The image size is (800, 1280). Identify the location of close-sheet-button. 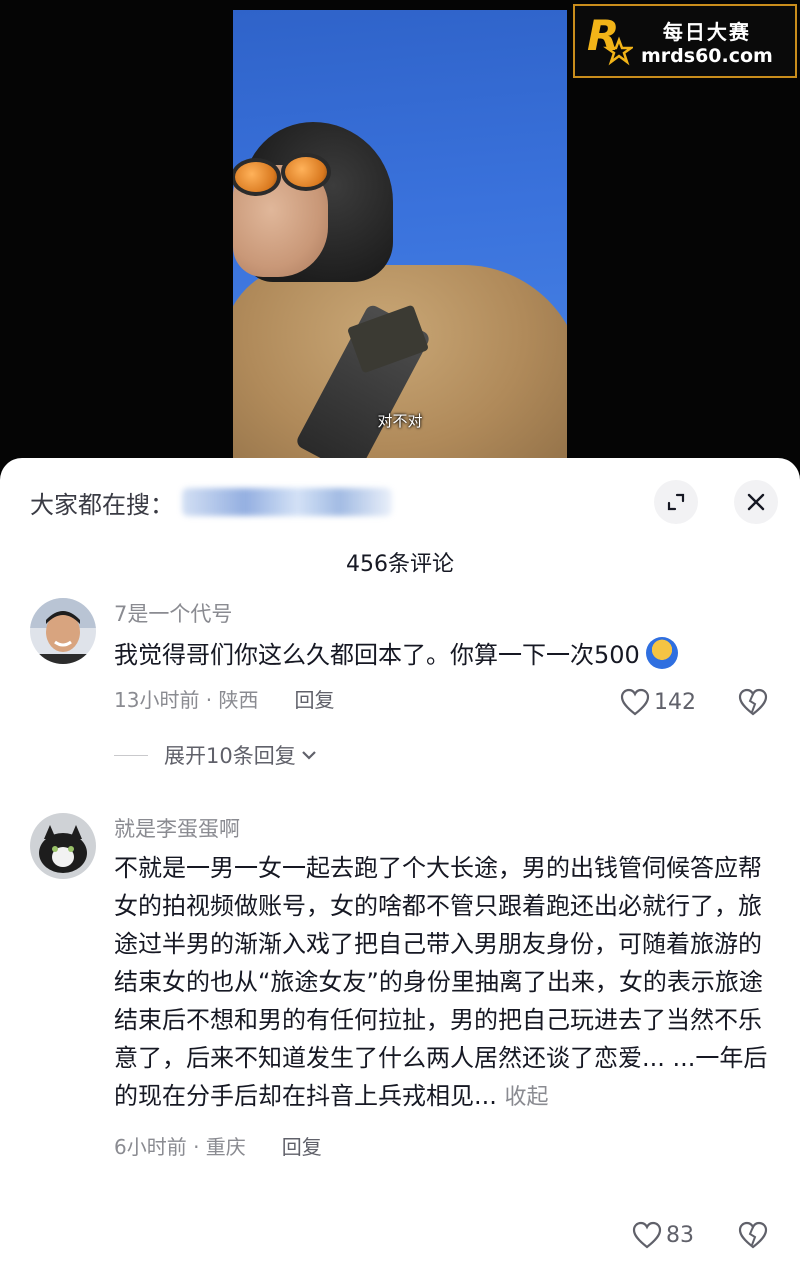
(756, 502).